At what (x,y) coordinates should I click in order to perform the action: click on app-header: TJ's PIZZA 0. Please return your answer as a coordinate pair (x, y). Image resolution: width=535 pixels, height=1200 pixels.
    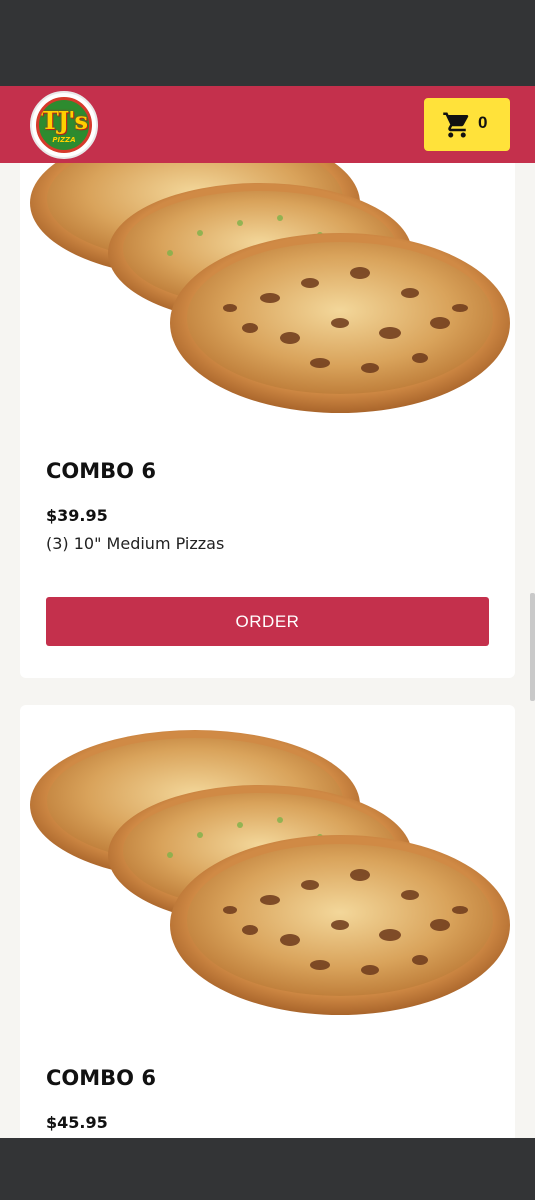
    Looking at the image, I should click on (267, 124).